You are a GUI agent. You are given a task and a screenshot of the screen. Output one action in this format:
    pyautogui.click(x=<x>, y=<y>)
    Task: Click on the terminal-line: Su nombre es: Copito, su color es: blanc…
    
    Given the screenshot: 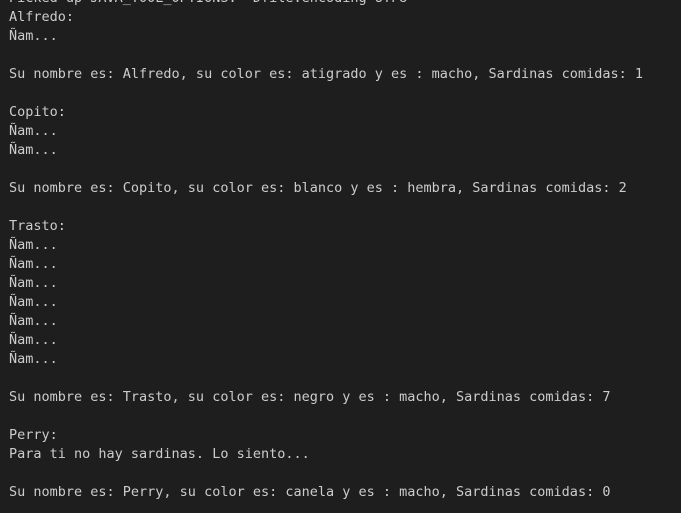 What is the action you would take?
    pyautogui.click(x=318, y=188)
    